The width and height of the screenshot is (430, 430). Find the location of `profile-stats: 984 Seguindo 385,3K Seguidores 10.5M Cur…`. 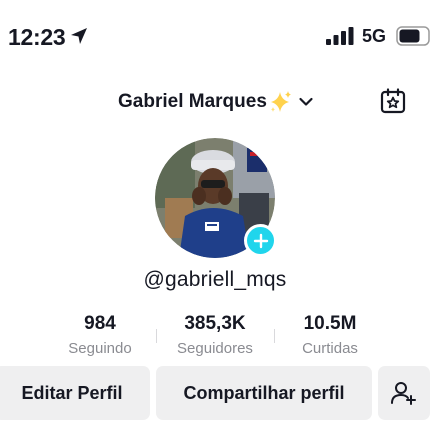

profile-stats: 984 Seguindo 385,3K Seguidores 10.5M Cur… is located at coordinates (215, 337).